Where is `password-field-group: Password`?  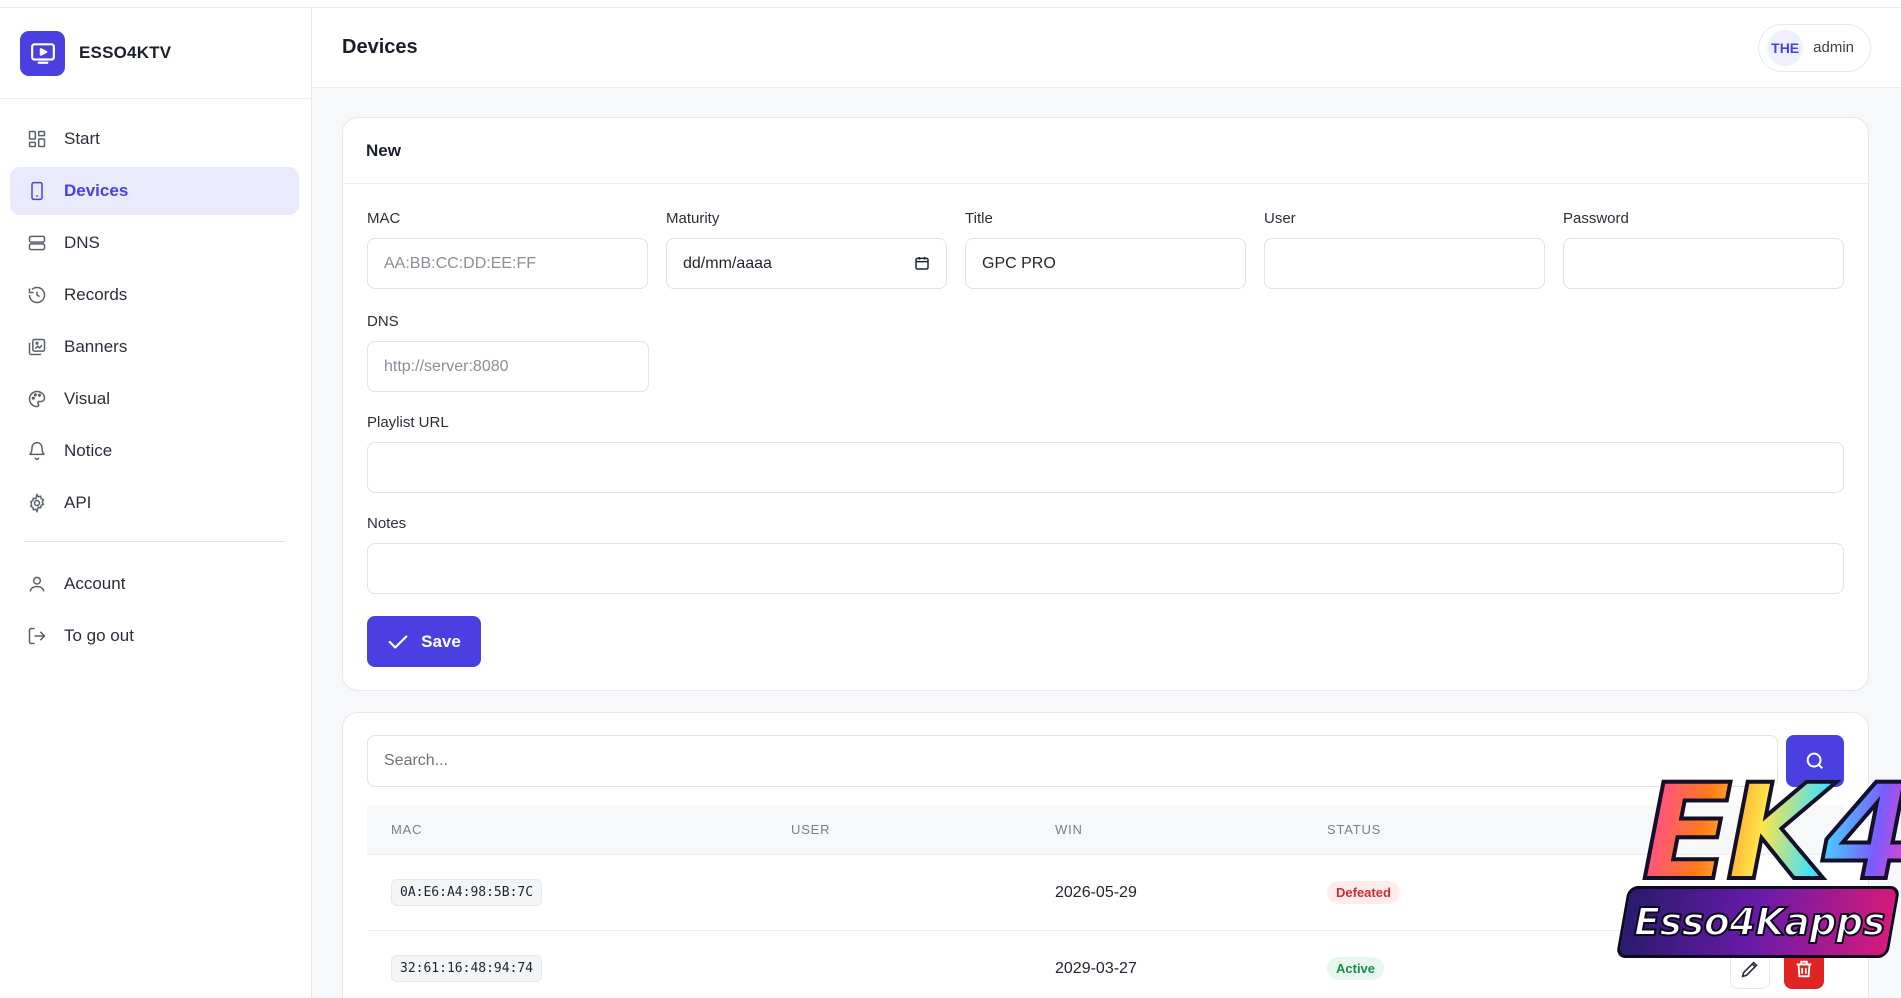 password-field-group: Password is located at coordinates (1703, 249).